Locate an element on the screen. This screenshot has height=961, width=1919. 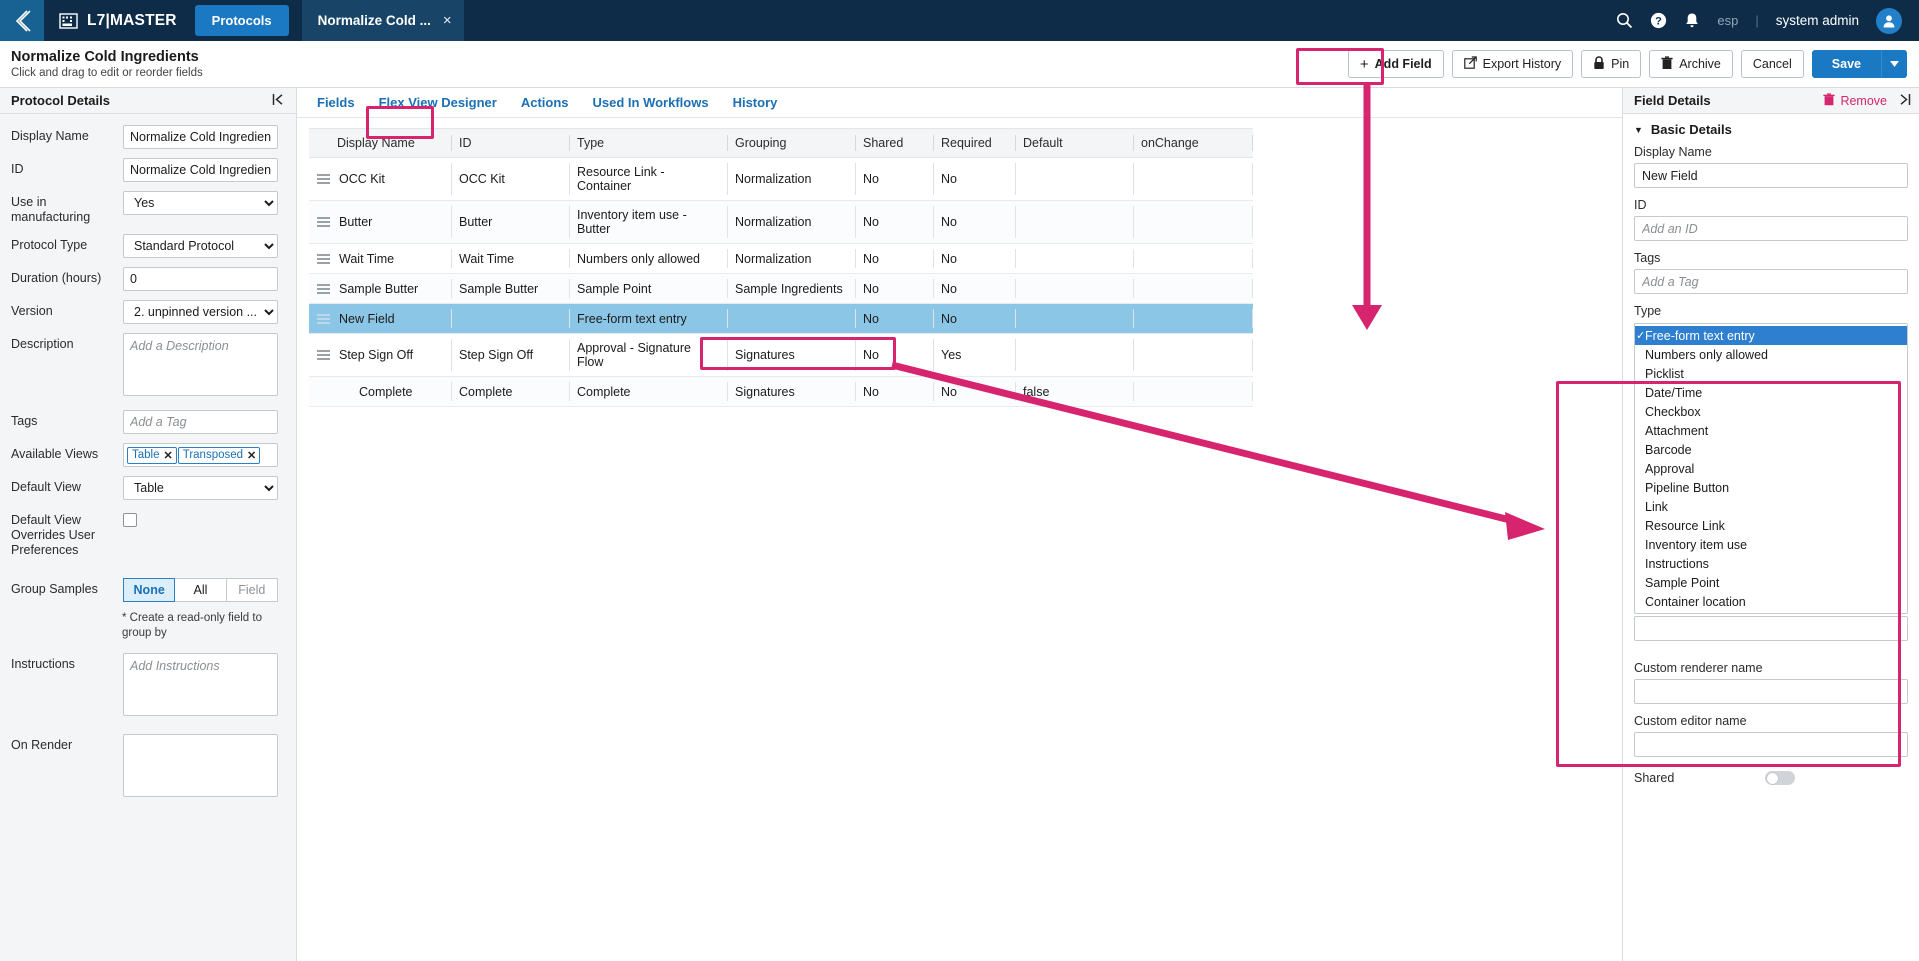
save-button: Save is located at coordinates (1846, 64).